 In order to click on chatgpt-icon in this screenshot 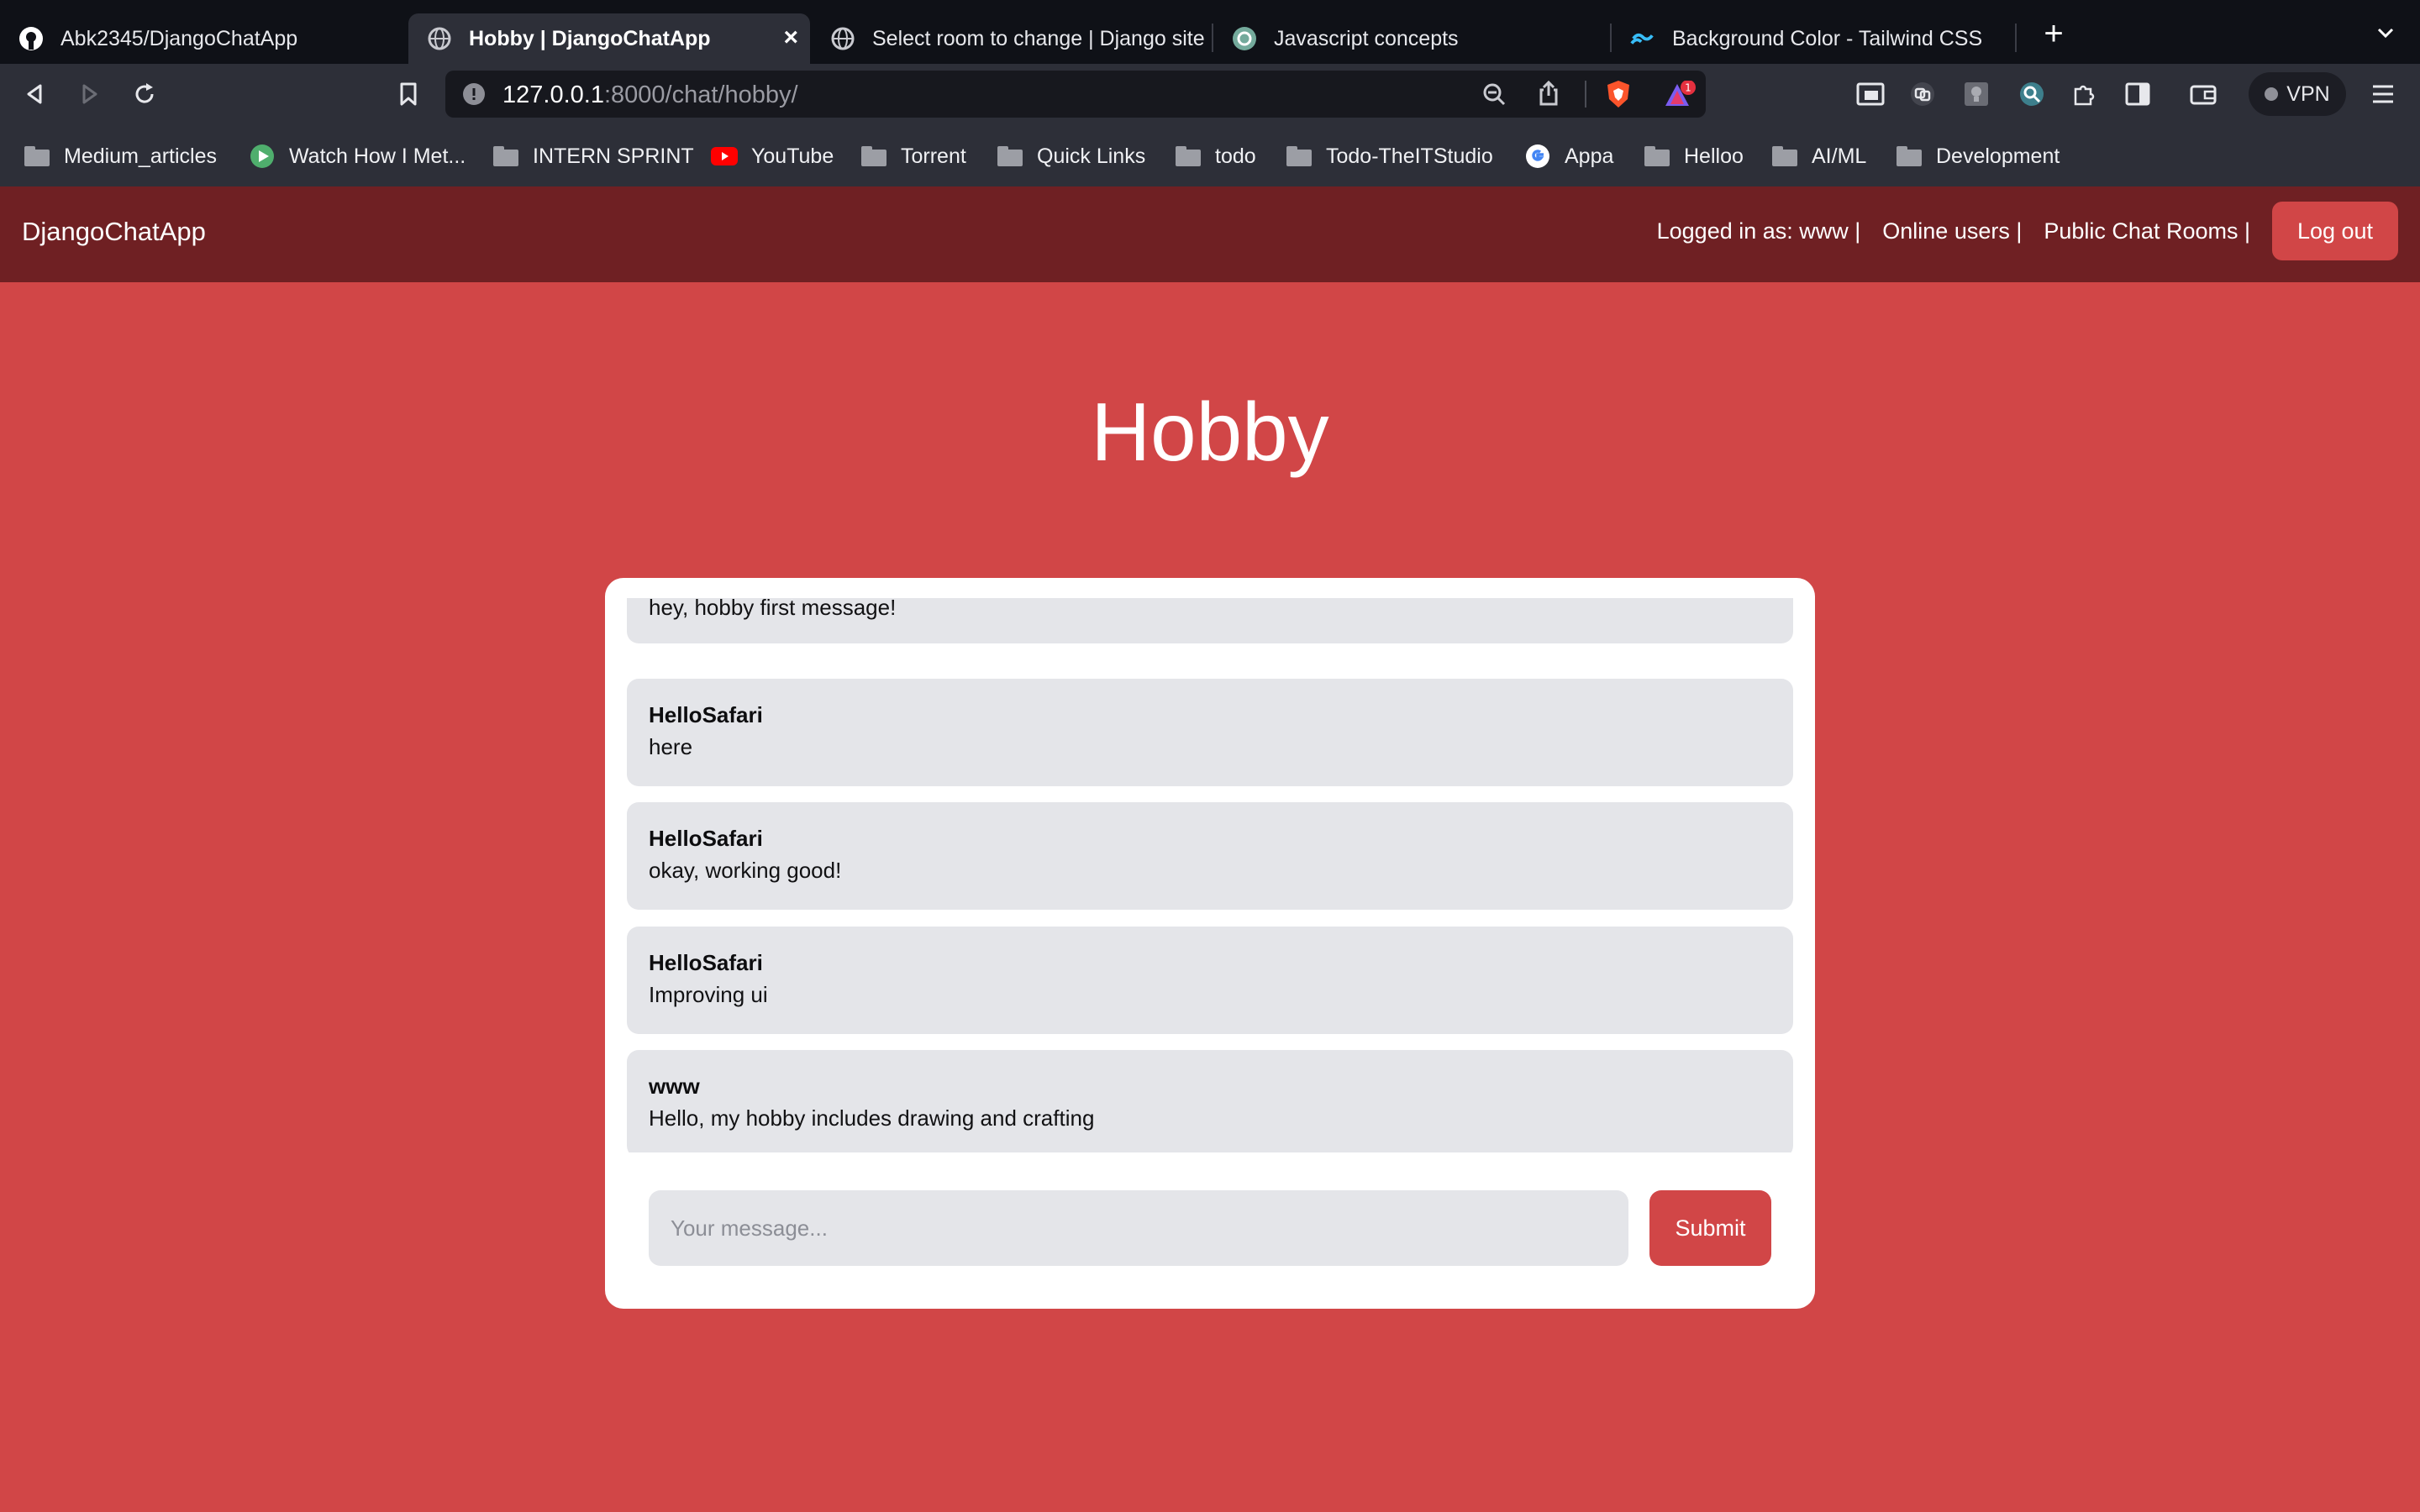, I will do `click(1244, 38)`.